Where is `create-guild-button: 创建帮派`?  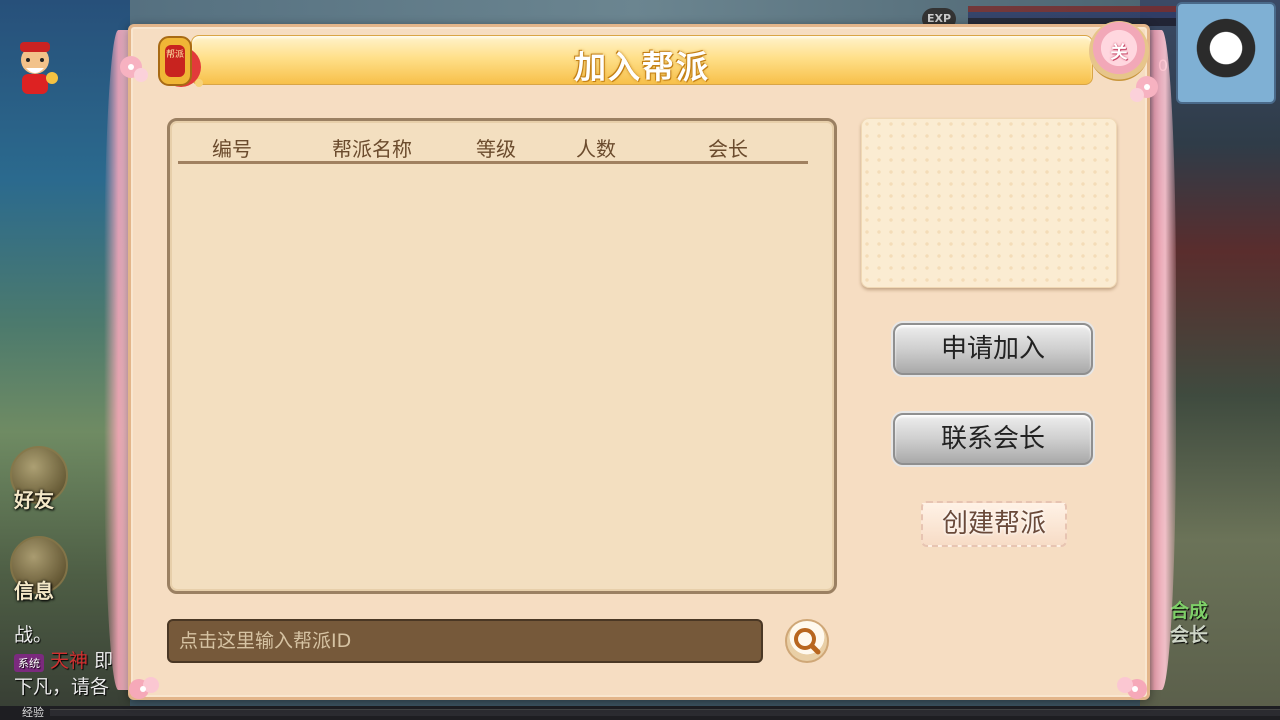 create-guild-button: 创建帮派 is located at coordinates (994, 524).